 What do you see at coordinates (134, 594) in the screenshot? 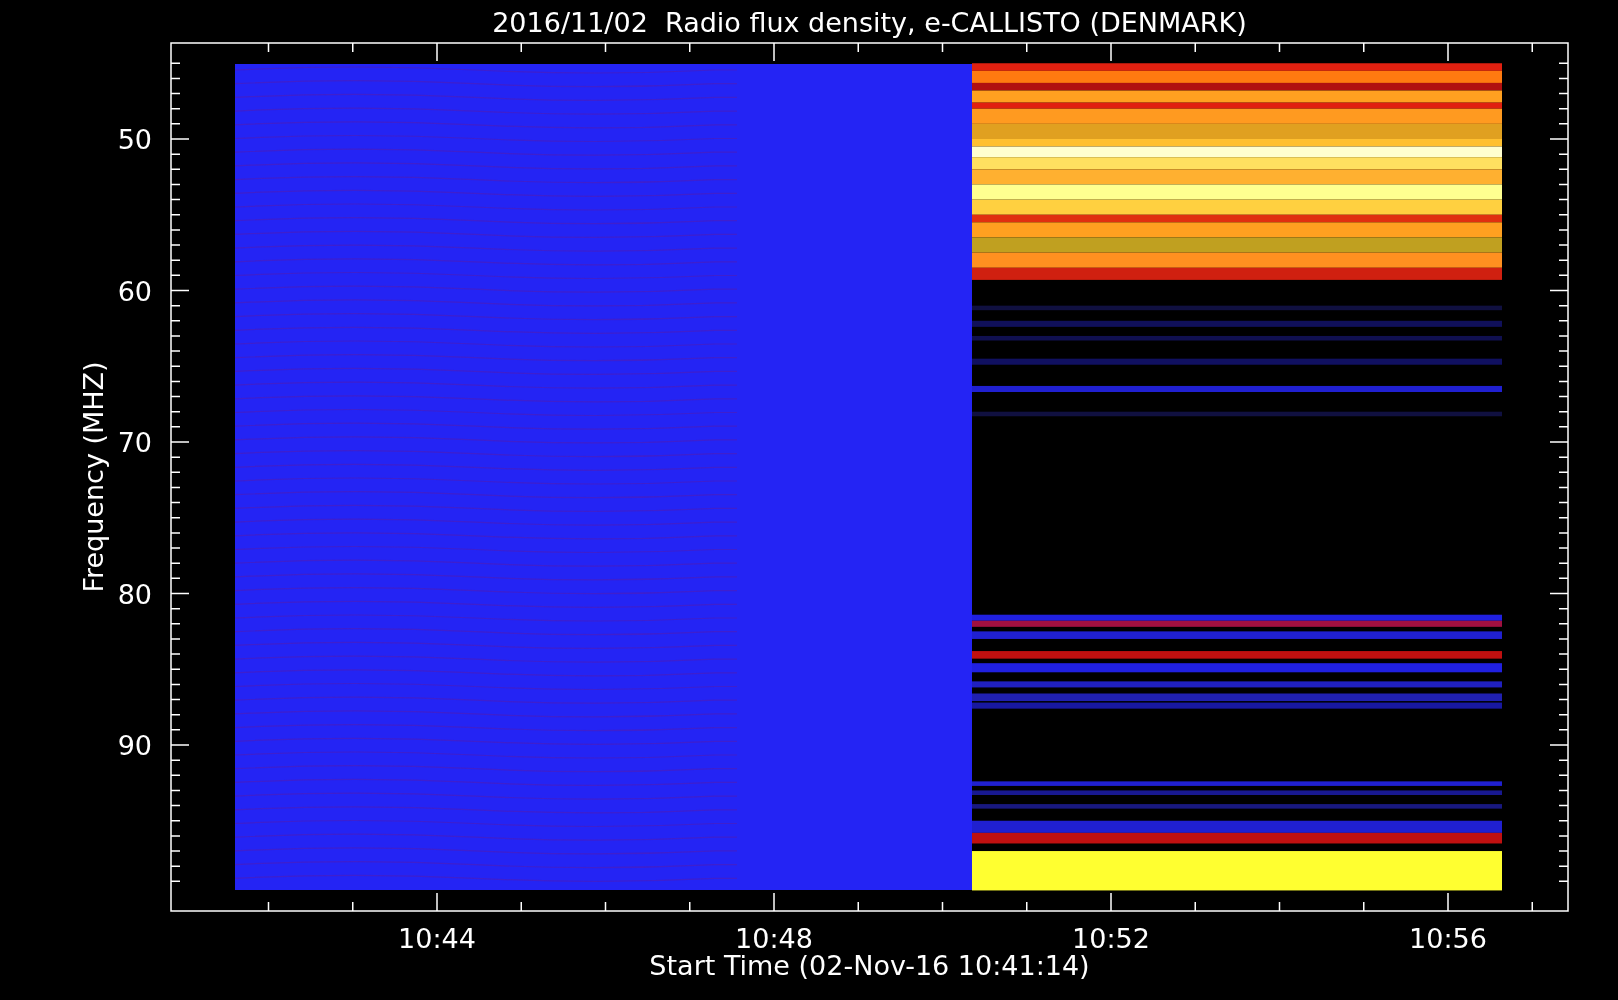
I see `y-tick-label: 80` at bounding box center [134, 594].